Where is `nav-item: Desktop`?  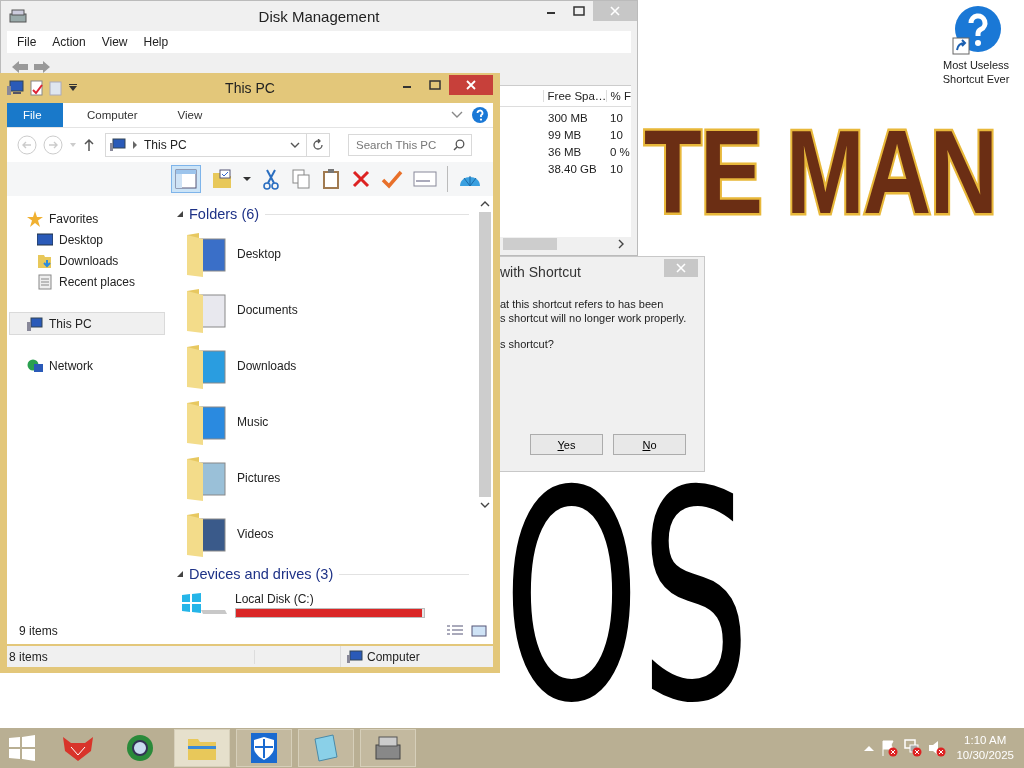 nav-item: Desktop is located at coordinates (86, 240).